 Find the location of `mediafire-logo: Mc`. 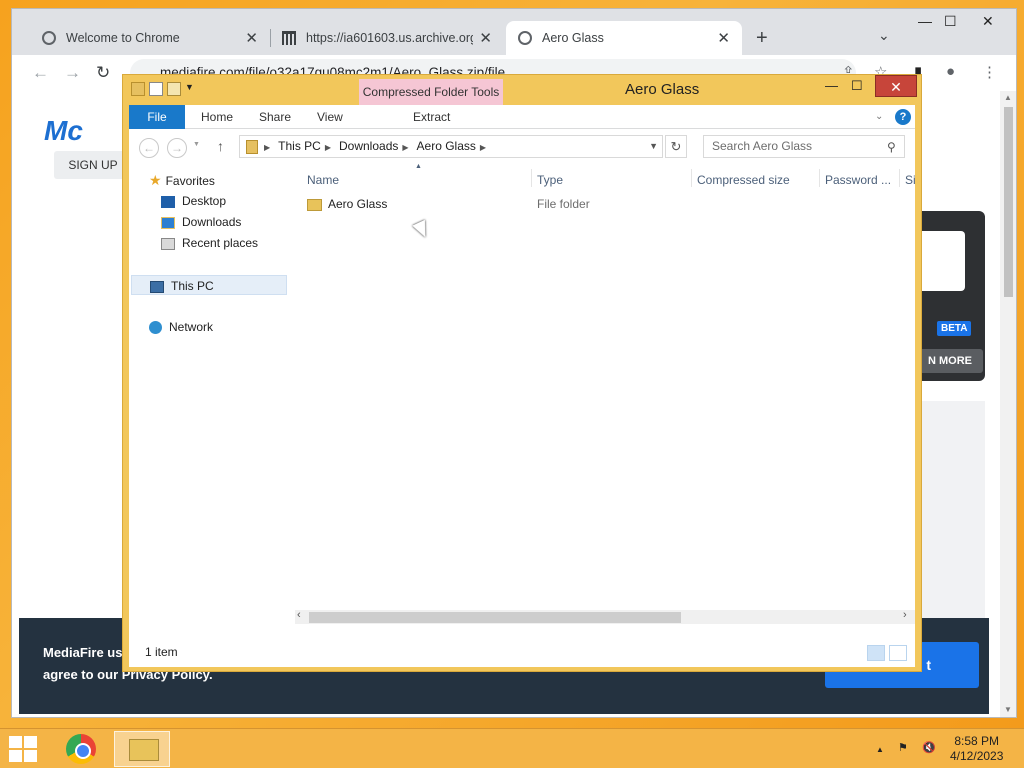

mediafire-logo: Mc is located at coordinates (63, 131).